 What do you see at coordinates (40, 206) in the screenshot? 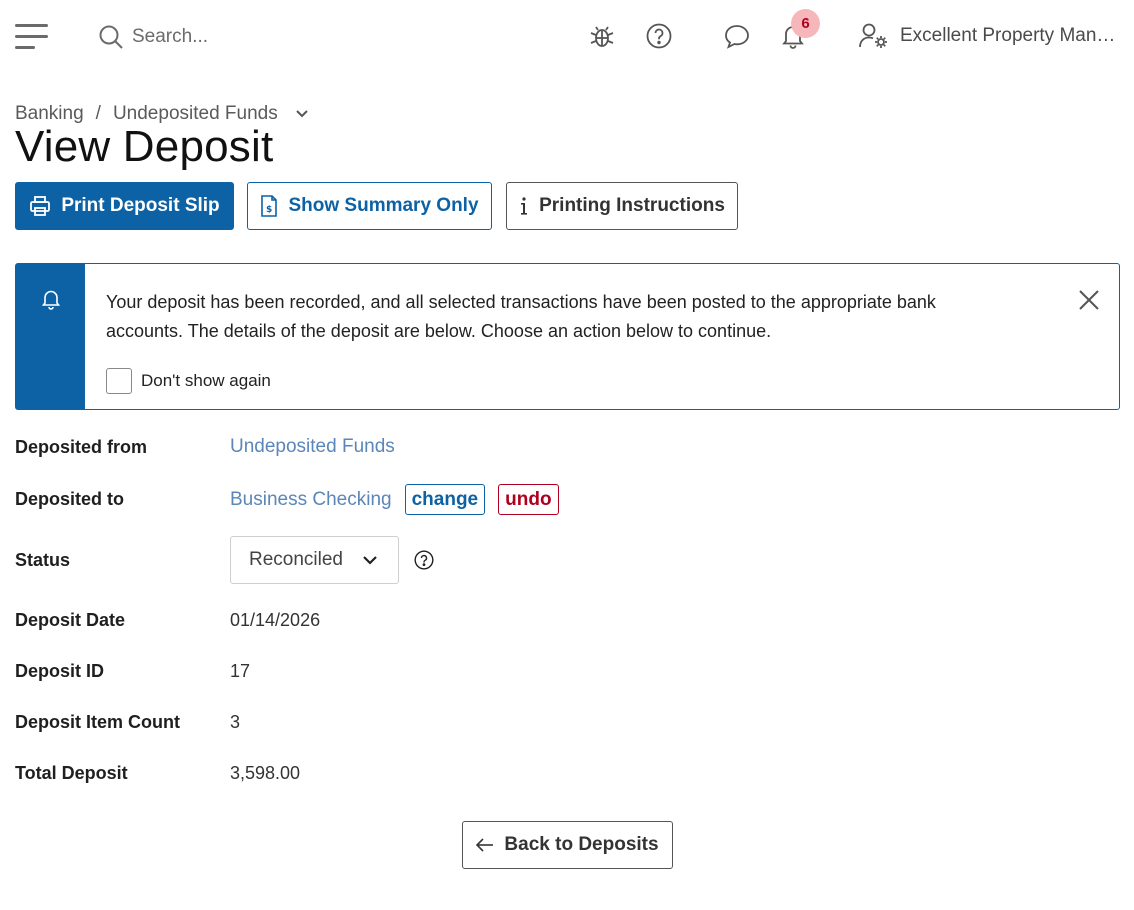
I see `printer-icon` at bounding box center [40, 206].